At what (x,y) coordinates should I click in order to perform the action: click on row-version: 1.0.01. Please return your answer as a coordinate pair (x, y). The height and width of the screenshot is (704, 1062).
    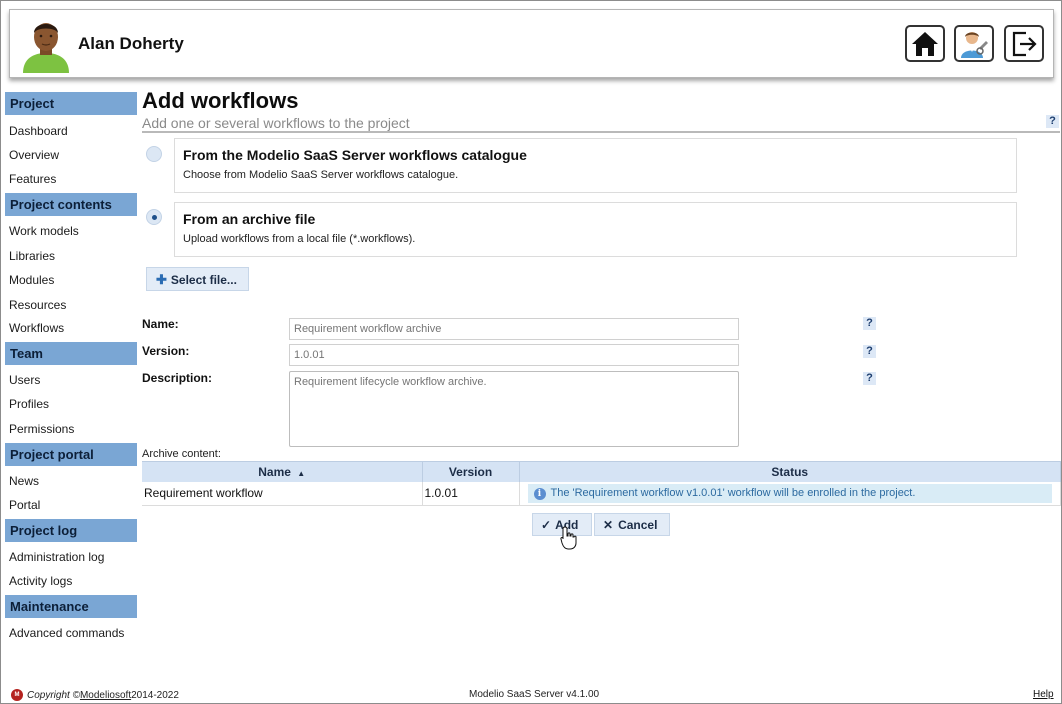
    Looking at the image, I should click on (471, 493).